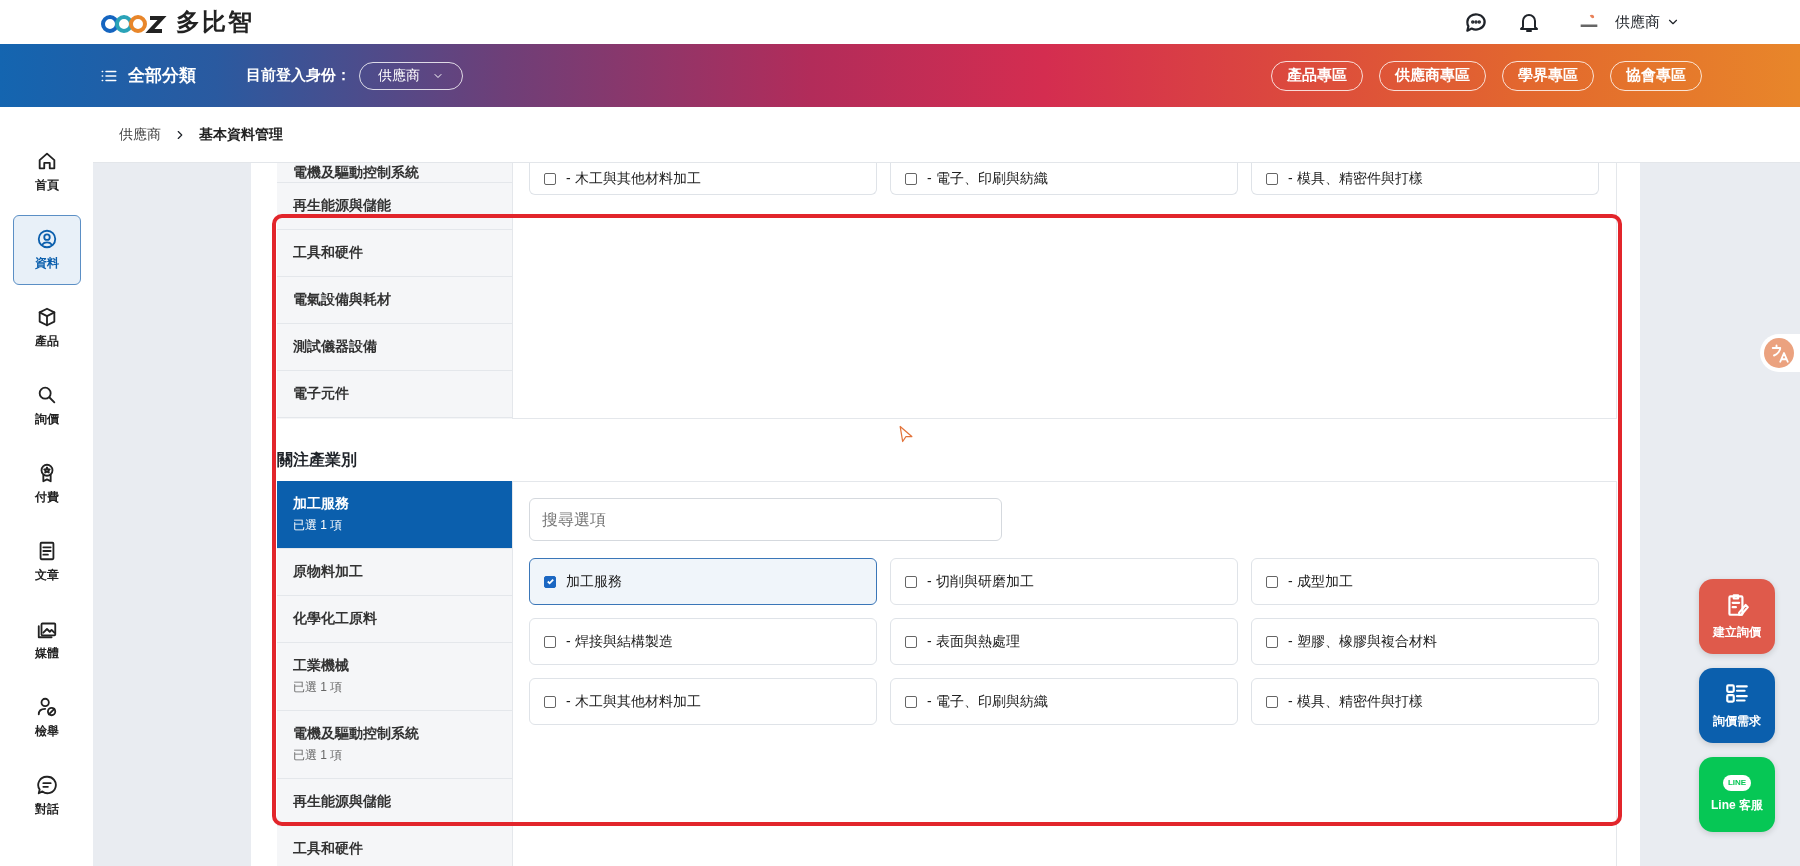 The image size is (1800, 866). I want to click on option-checkbox: - 成型加工, so click(1425, 581).